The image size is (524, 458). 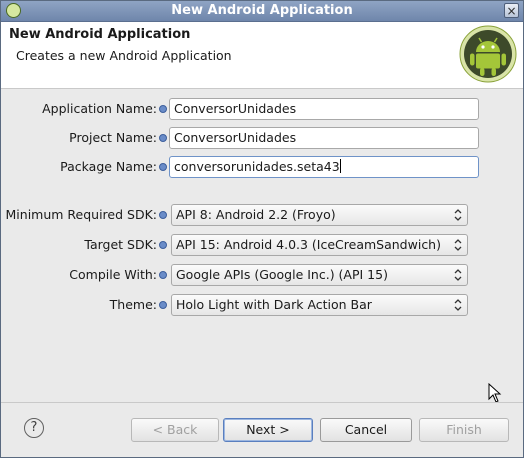 I want to click on compile-with-label: Compile With:, so click(x=113, y=274).